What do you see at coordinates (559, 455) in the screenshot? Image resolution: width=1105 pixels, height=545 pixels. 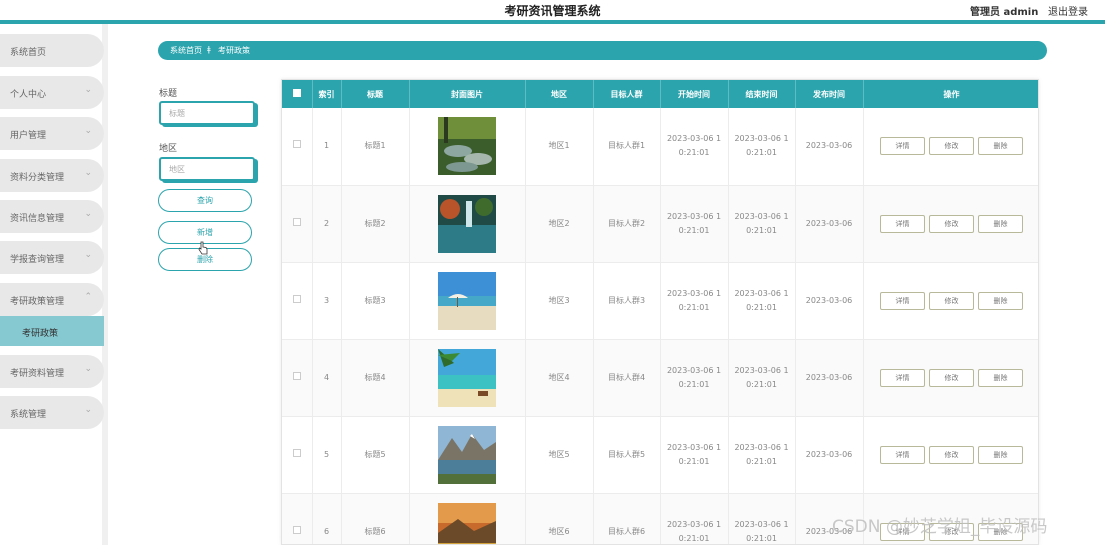 I see `cell-region: 地区5` at bounding box center [559, 455].